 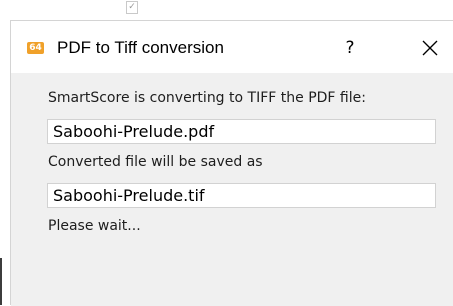 I want to click on saved-as-label: Converted file will be saved as, so click(x=155, y=162).